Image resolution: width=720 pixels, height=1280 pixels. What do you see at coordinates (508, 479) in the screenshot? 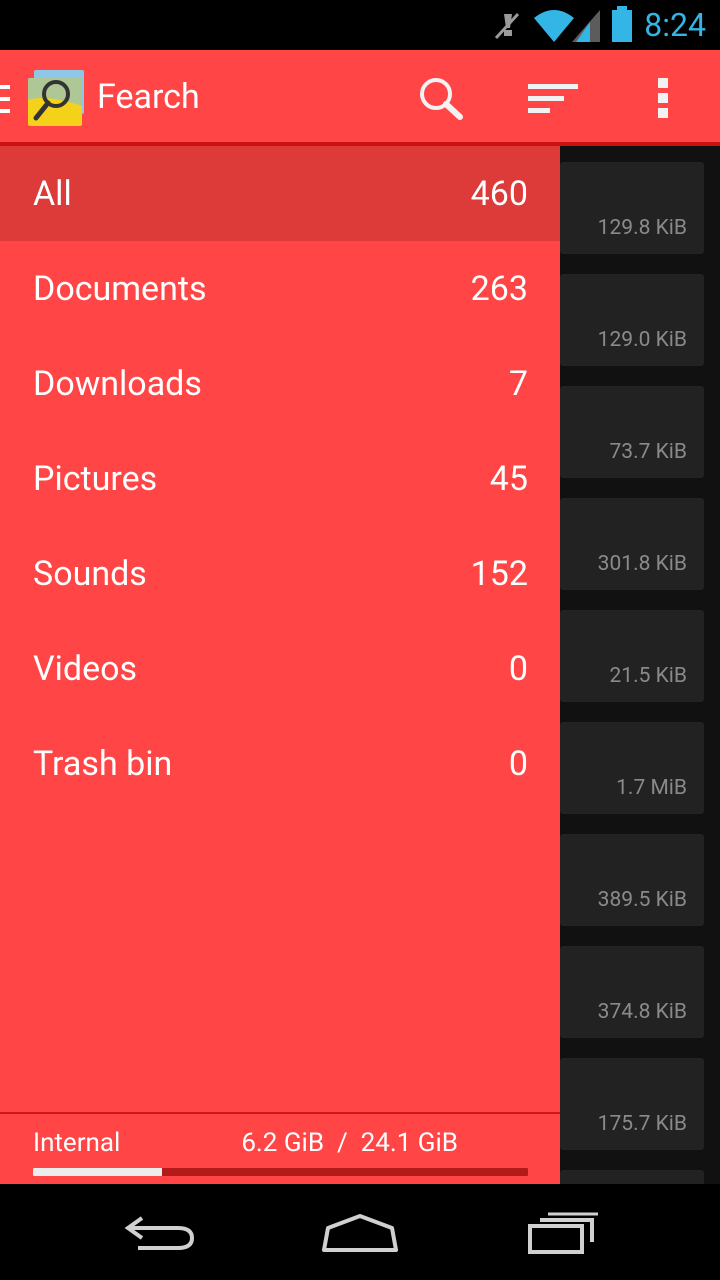
I see `drawer-item-count: 45` at bounding box center [508, 479].